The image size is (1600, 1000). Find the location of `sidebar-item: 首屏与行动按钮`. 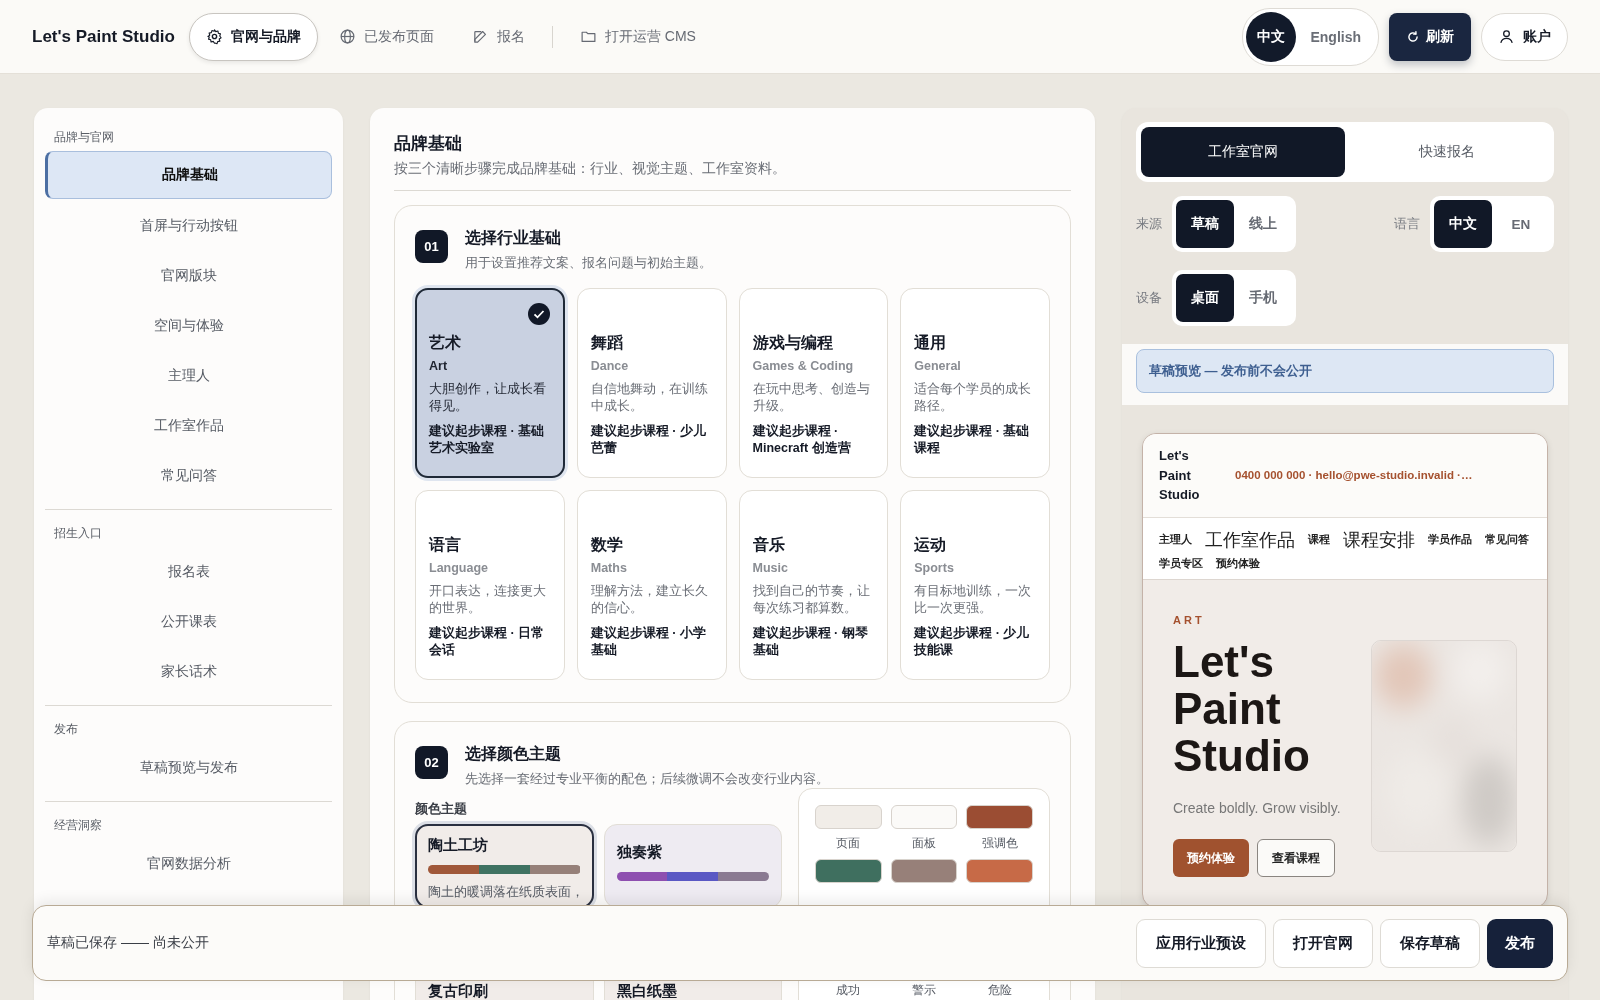

sidebar-item: 首屏与行动按钮 is located at coordinates (188, 226).